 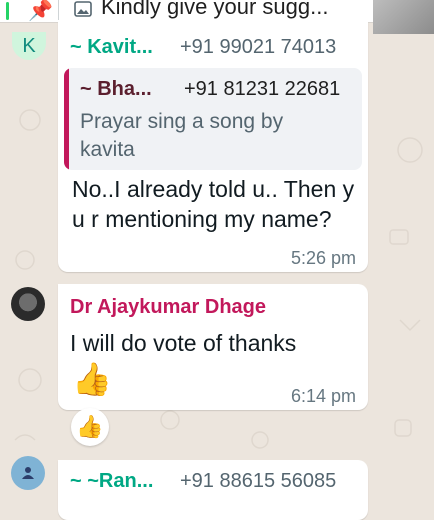 I want to click on thumbs-up-sticker: 👍, so click(x=92, y=379).